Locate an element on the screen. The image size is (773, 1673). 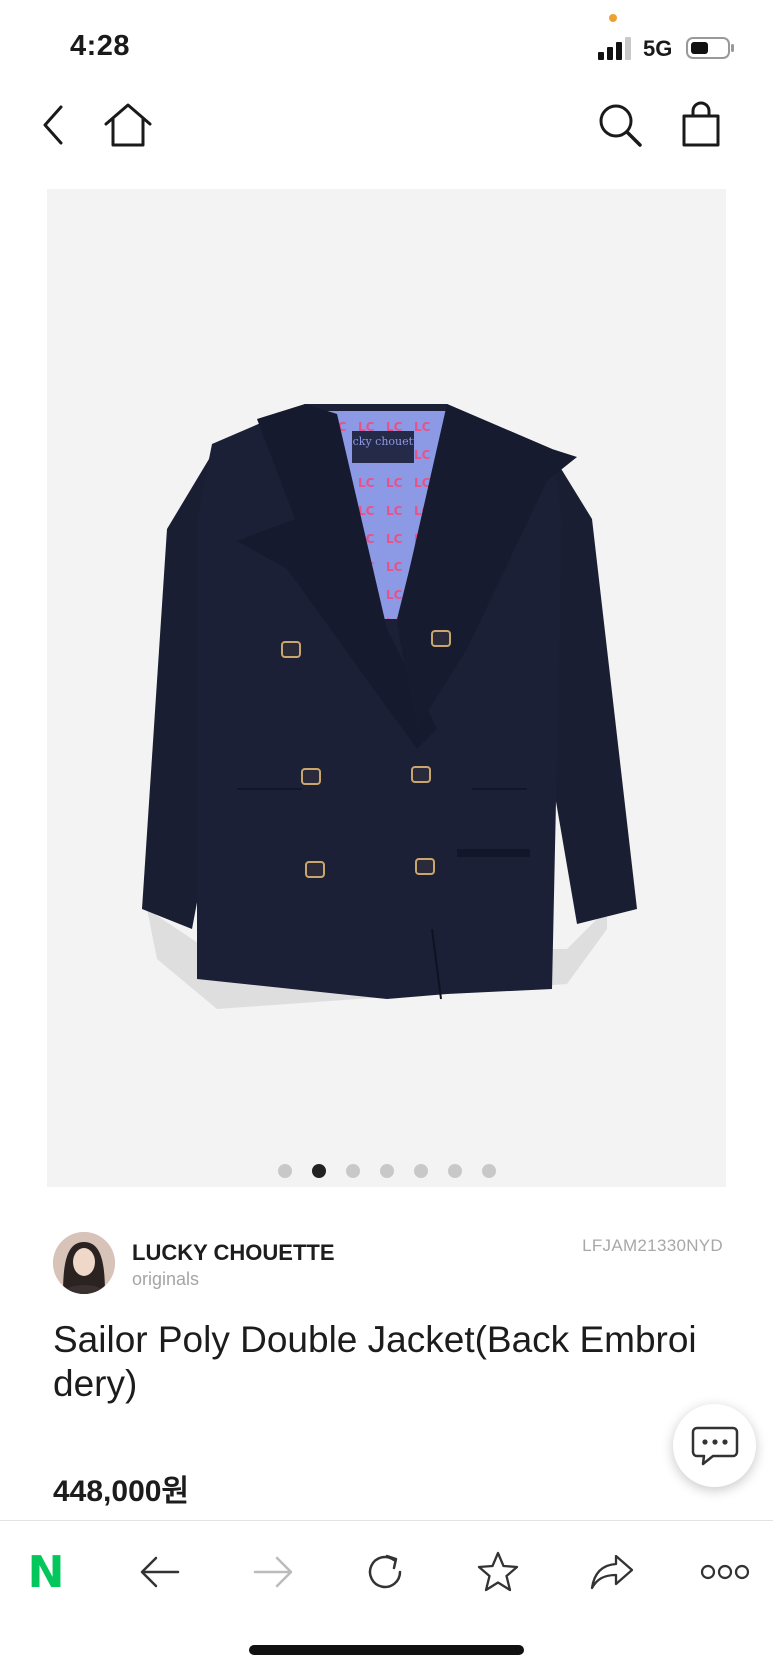
cellular-signal-icon is located at coordinates (614, 48).